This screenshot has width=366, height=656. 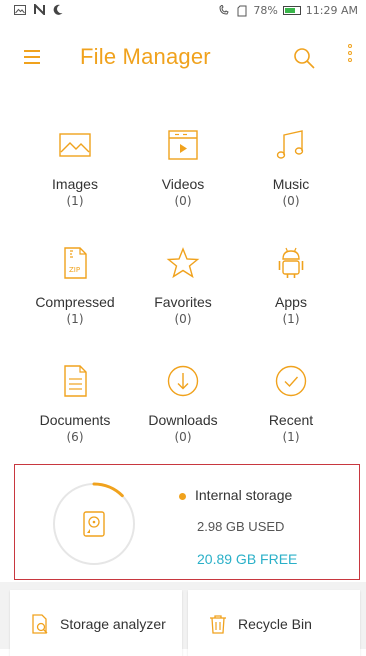 I want to click on storage-name-row: Internal storage, so click(x=235, y=495).